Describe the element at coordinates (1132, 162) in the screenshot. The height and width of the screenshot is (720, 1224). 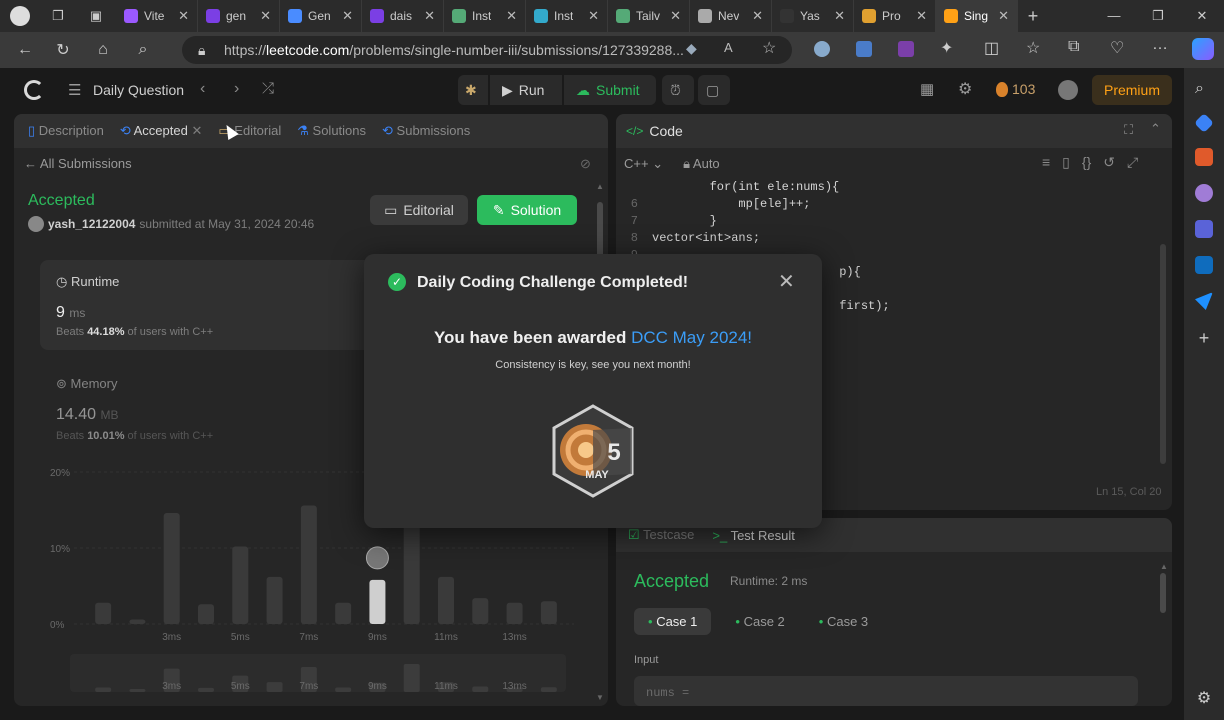
I see `expand-icon: ⤢` at that location.